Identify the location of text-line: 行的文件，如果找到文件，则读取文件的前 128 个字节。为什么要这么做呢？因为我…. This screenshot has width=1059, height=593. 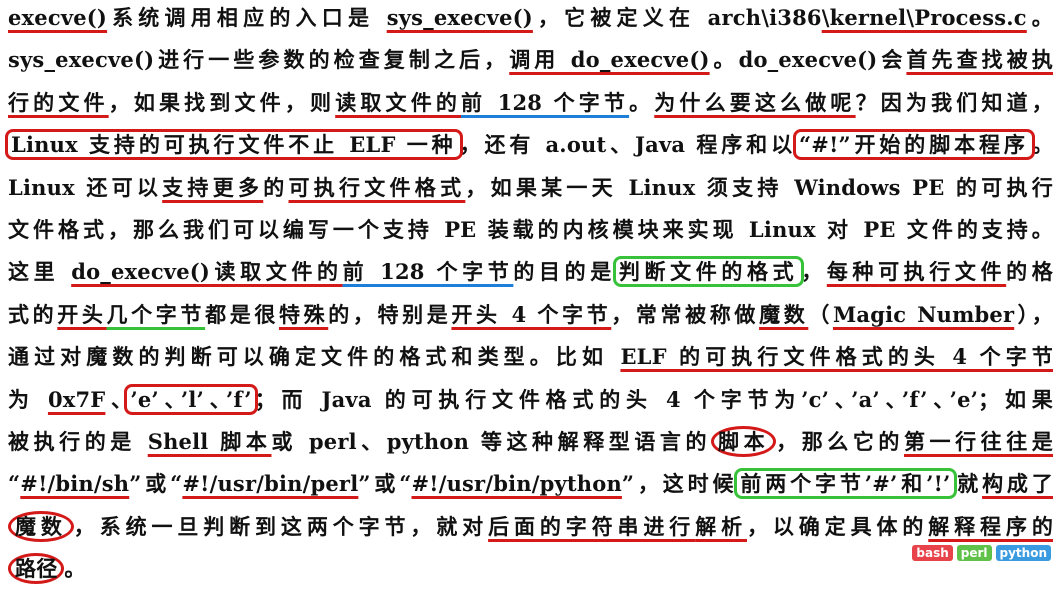
(530, 103).